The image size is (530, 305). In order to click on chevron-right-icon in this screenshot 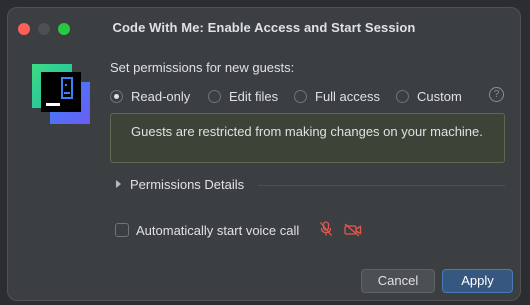, I will do `click(118, 184)`.